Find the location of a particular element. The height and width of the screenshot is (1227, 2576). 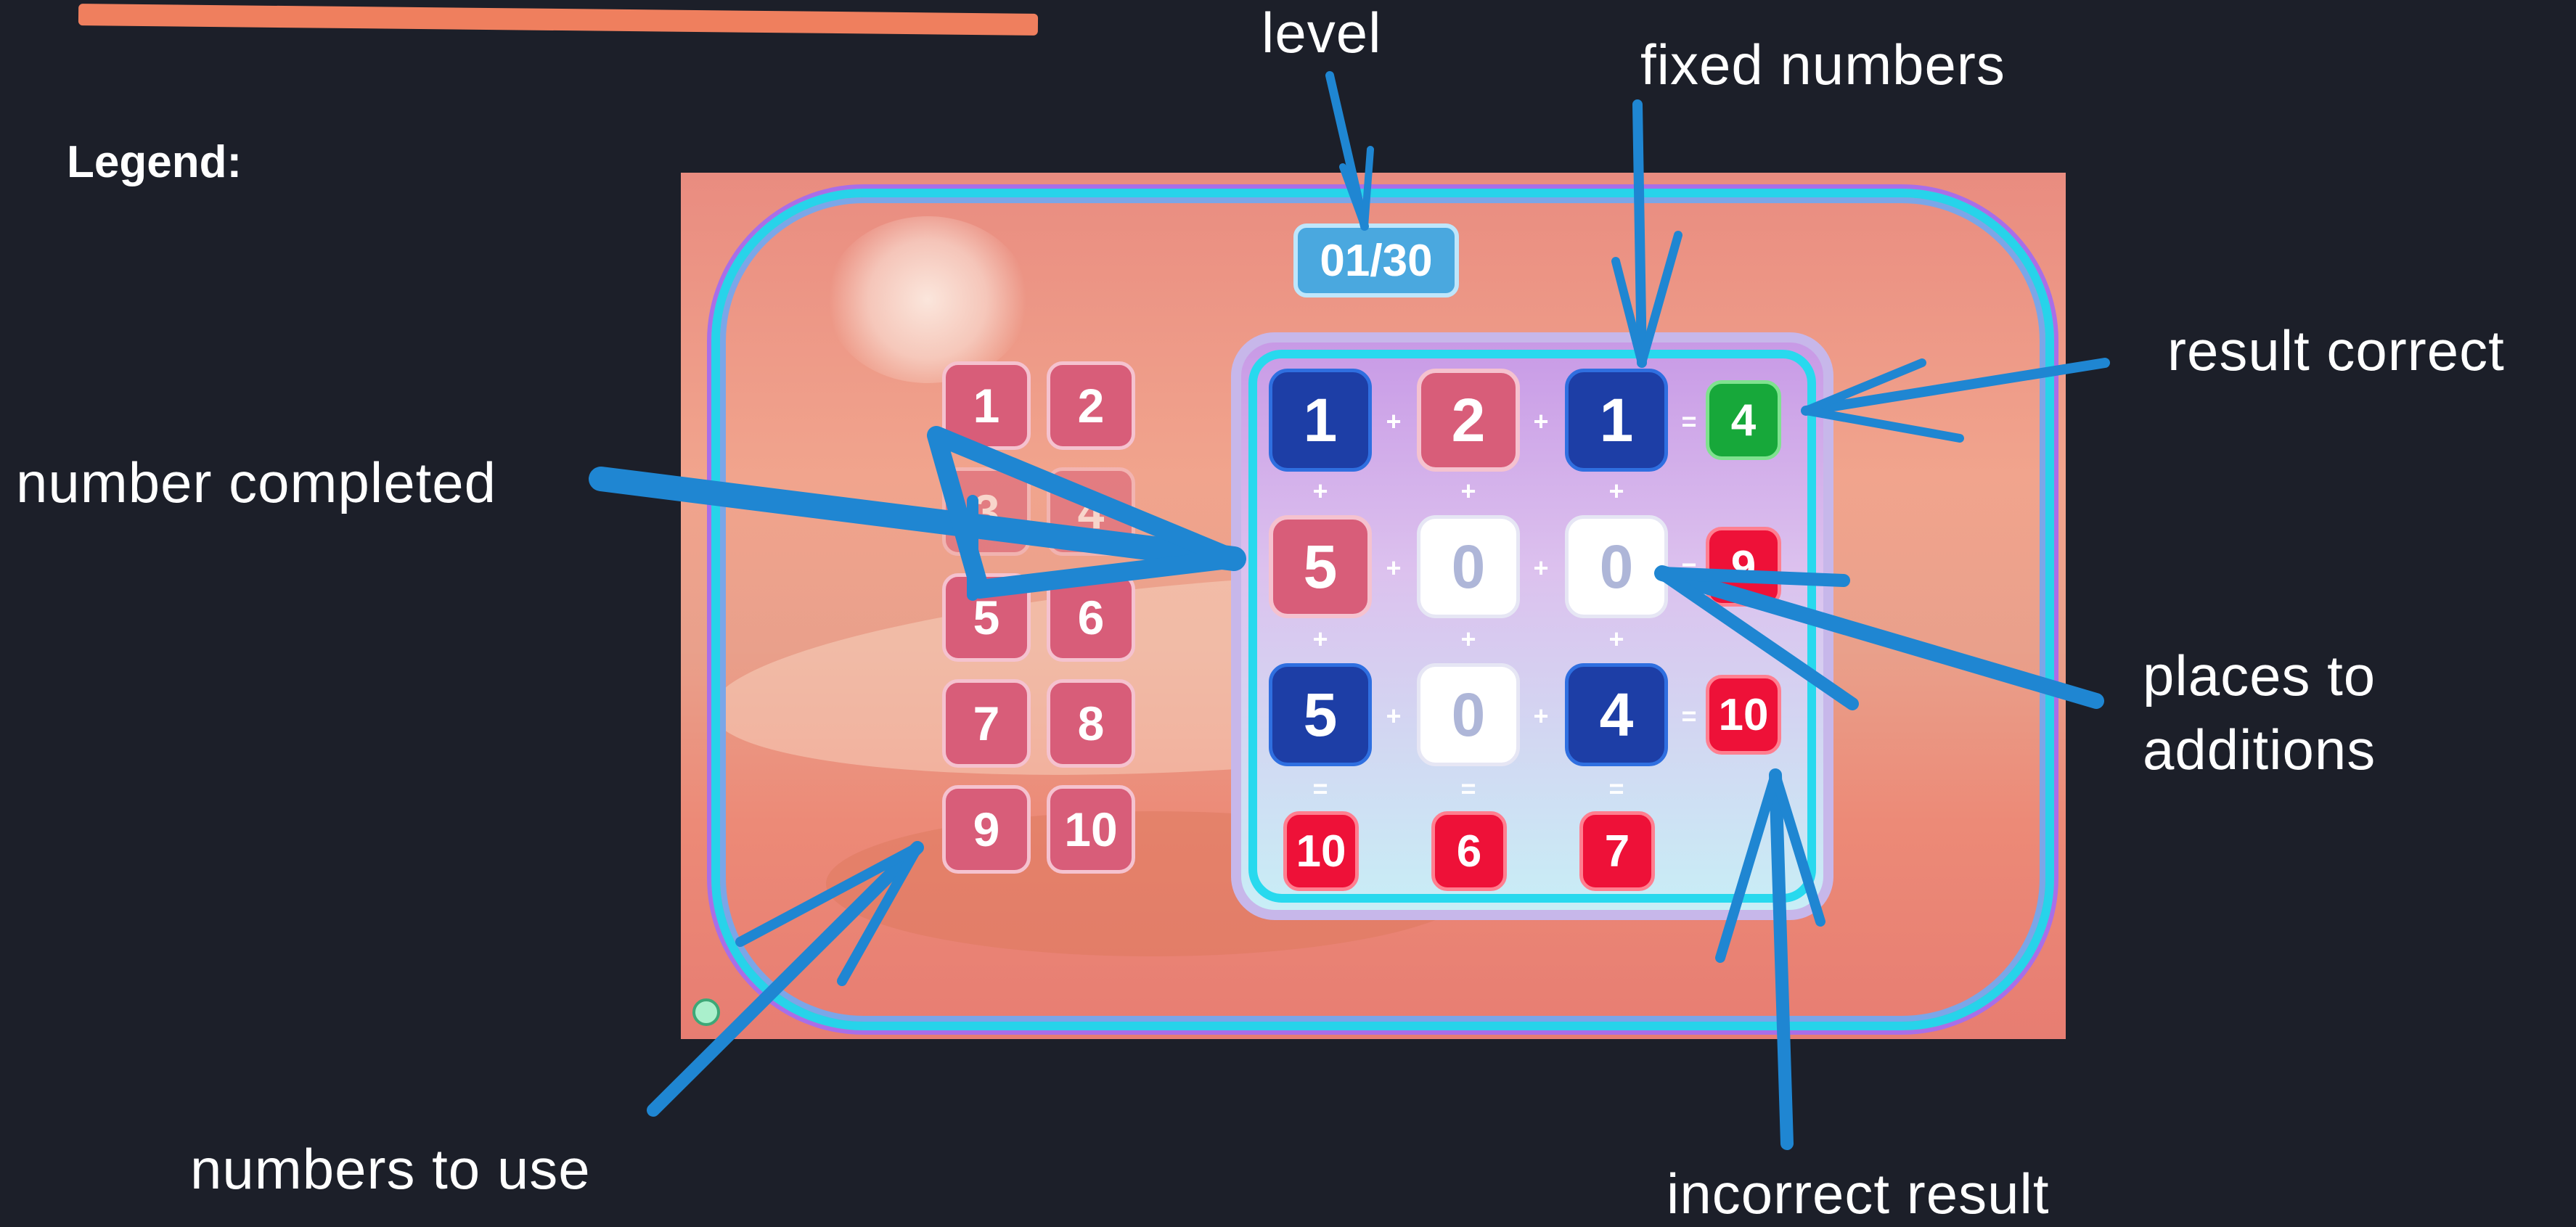

arrow-numbers-to-use is located at coordinates (786, 979).